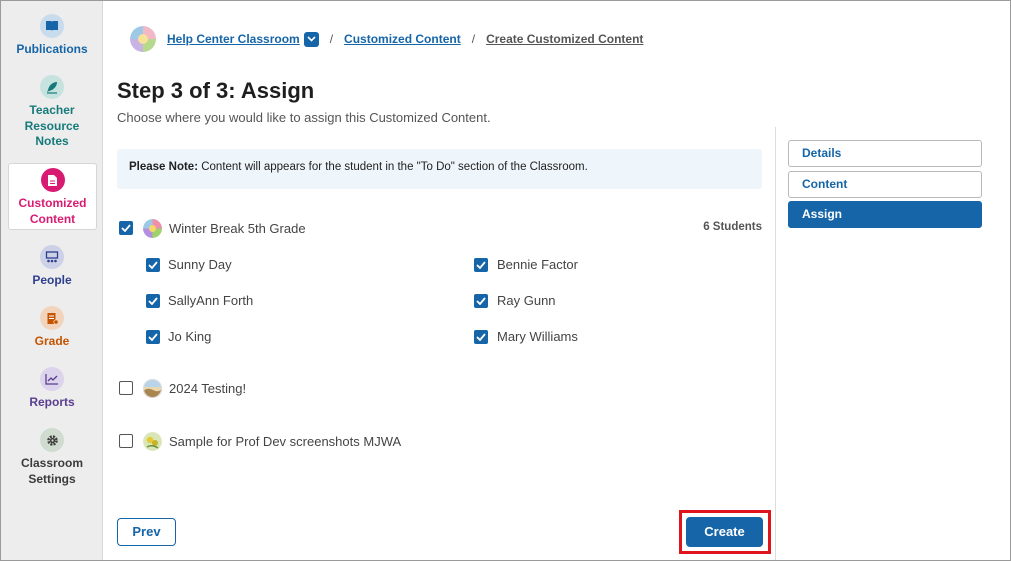  I want to click on sidebar-item-label: Notes, so click(52, 141).